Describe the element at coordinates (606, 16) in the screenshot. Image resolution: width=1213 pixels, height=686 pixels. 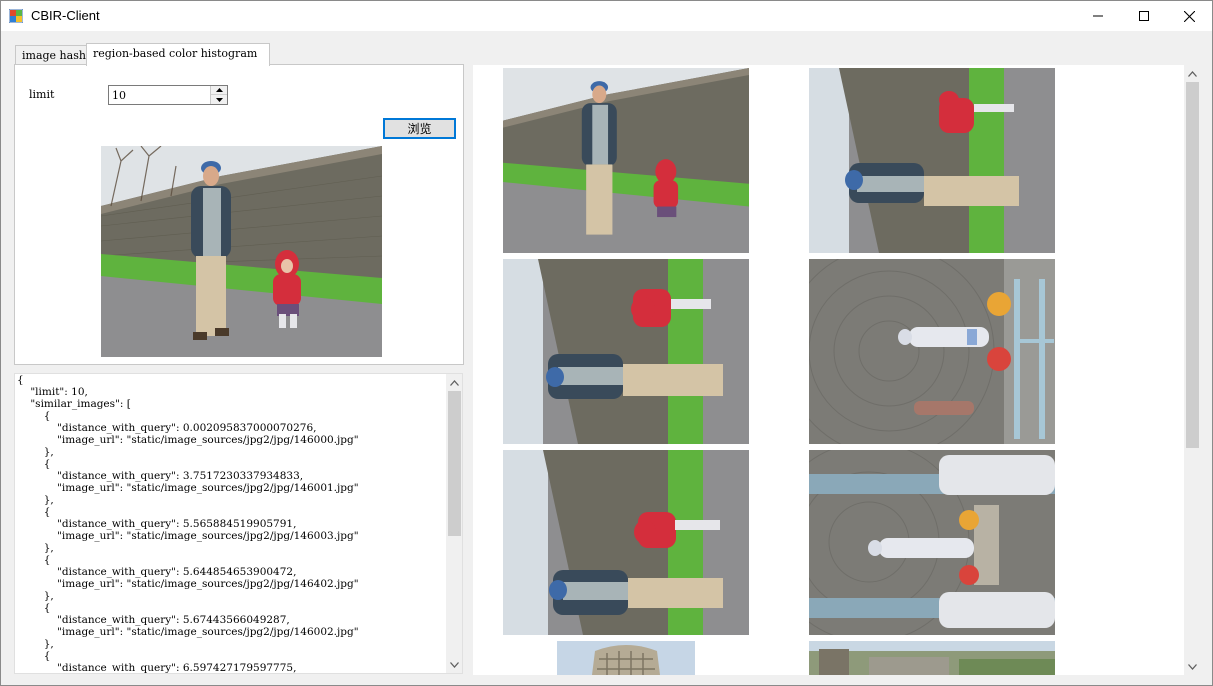
I see `title-bar: CBIR-Client` at that location.